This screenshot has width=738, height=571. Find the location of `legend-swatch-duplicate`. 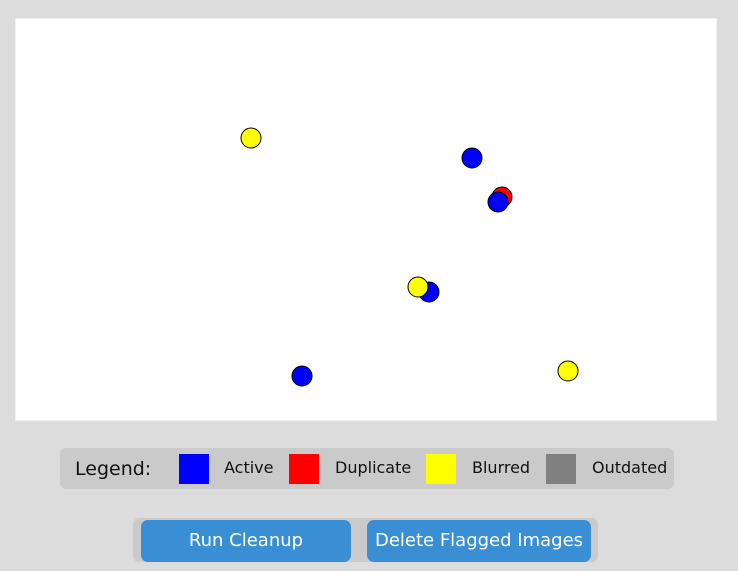

legend-swatch-duplicate is located at coordinates (304, 469).